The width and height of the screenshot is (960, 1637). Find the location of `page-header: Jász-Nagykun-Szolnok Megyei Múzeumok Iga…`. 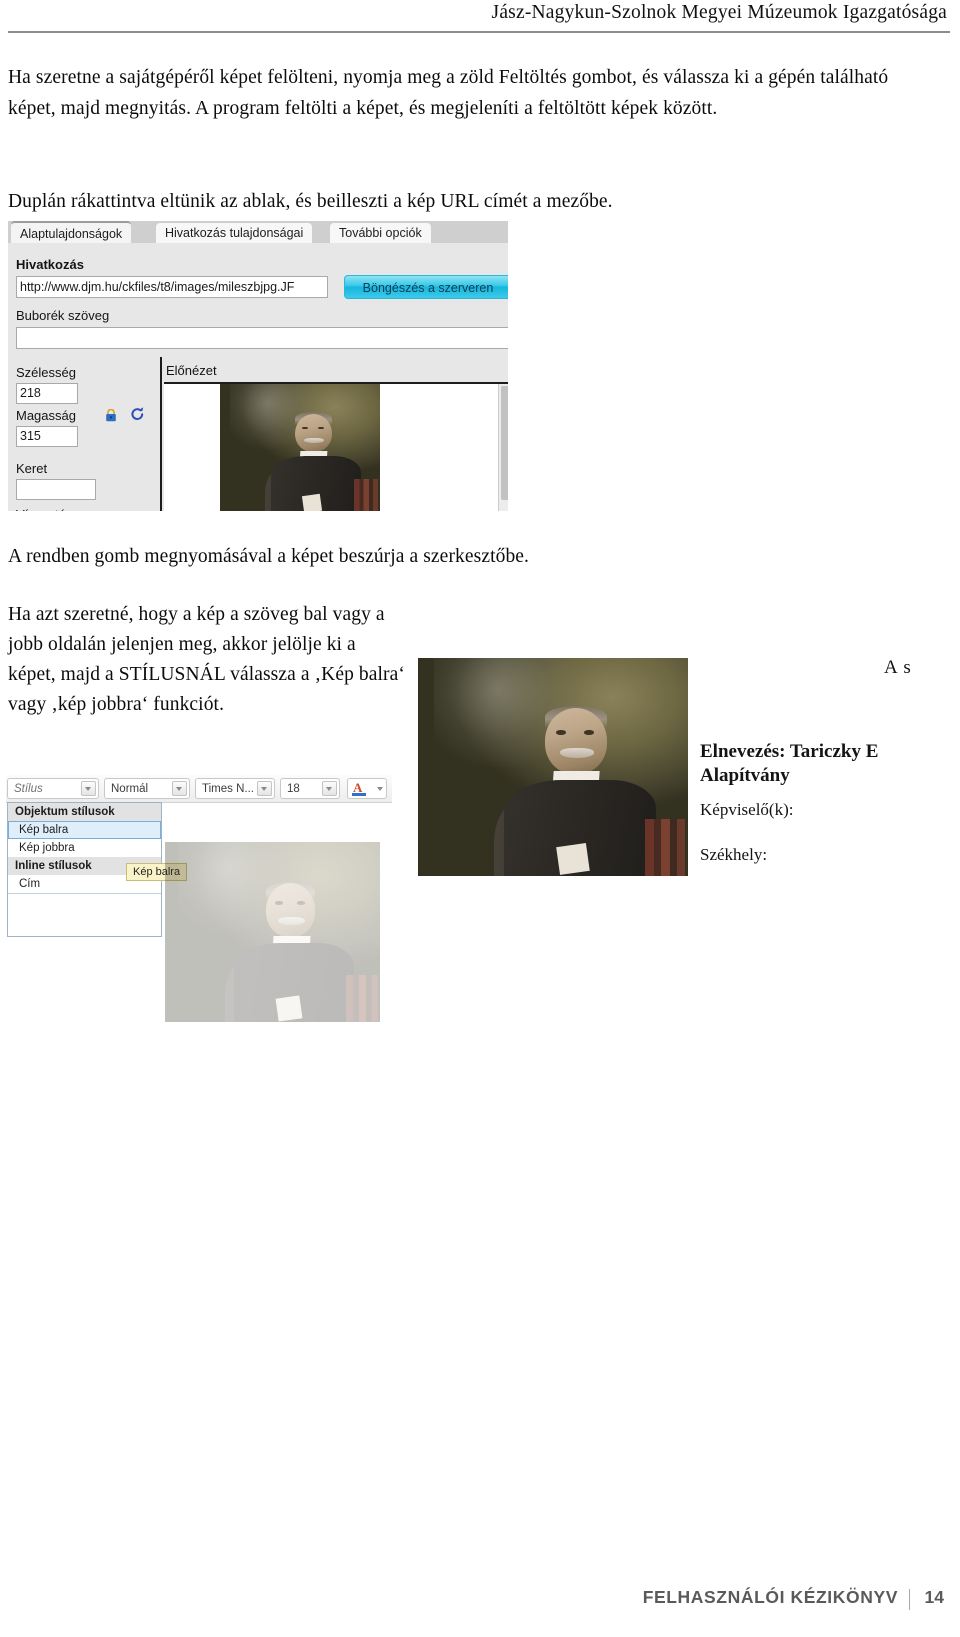

page-header: Jász-Nagykun-Szolnok Megyei Múzeumok Iga… is located at coordinates (480, 20).